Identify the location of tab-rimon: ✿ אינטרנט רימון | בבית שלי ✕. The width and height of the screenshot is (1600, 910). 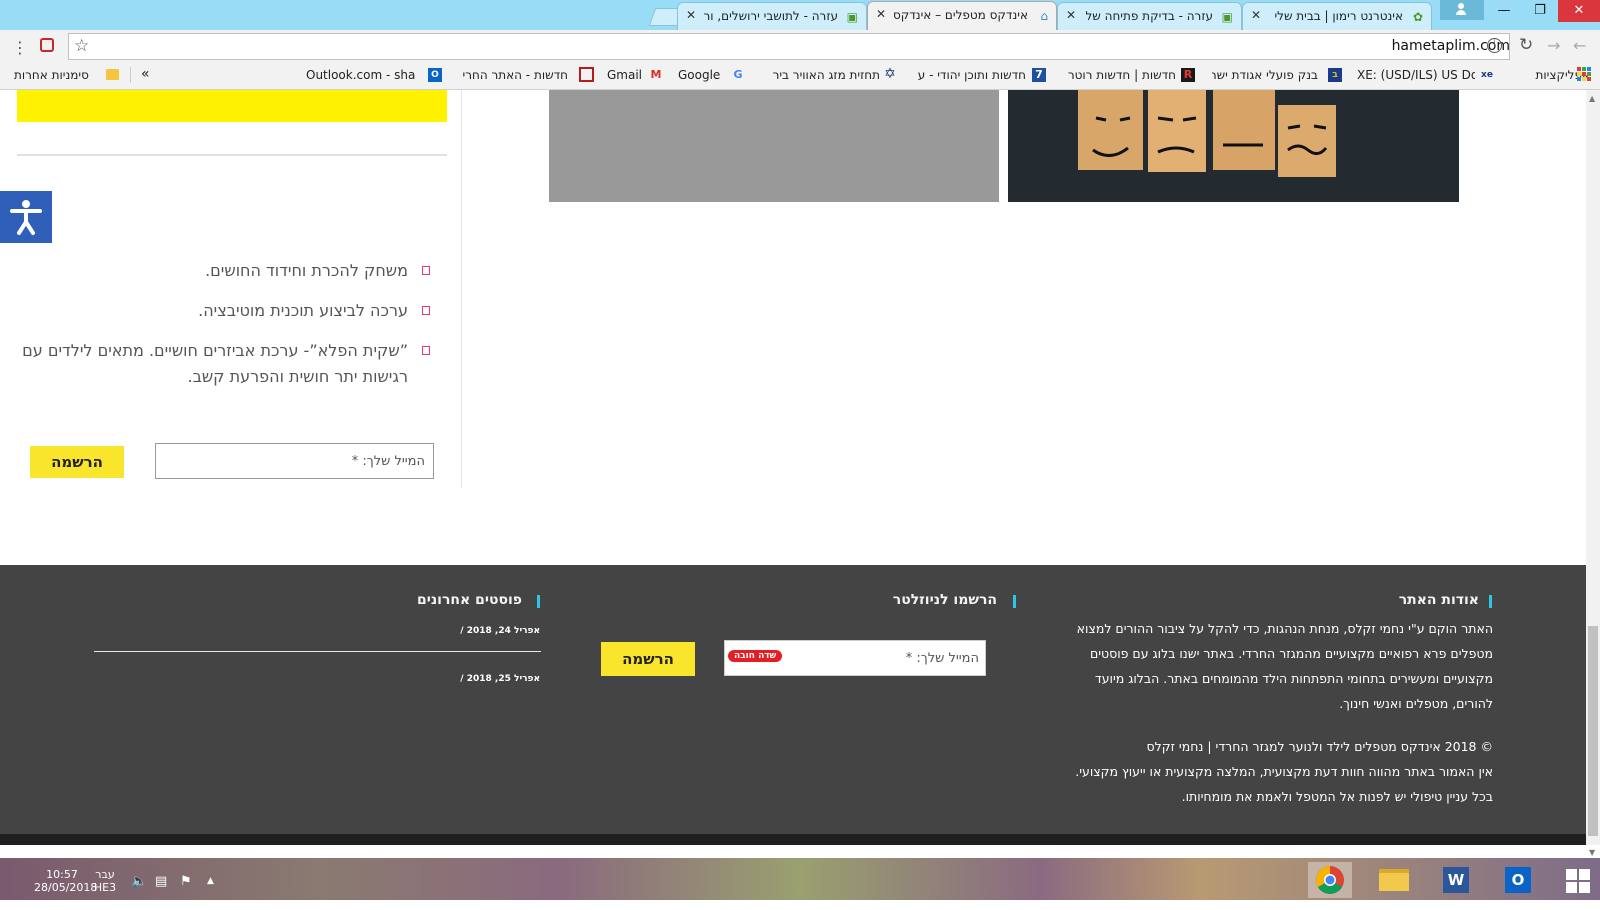
(1337, 16).